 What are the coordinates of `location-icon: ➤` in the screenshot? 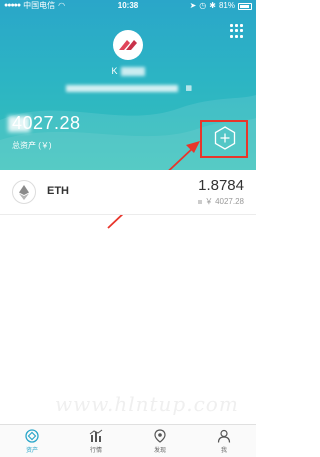 It's located at (193, 5).